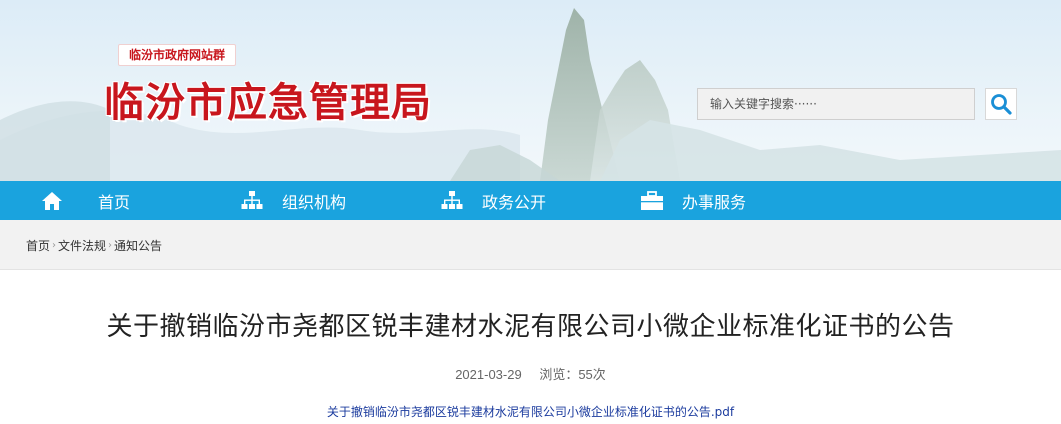 The image size is (1061, 424). I want to click on nav-item-organization: 组织机构, so click(293, 200).